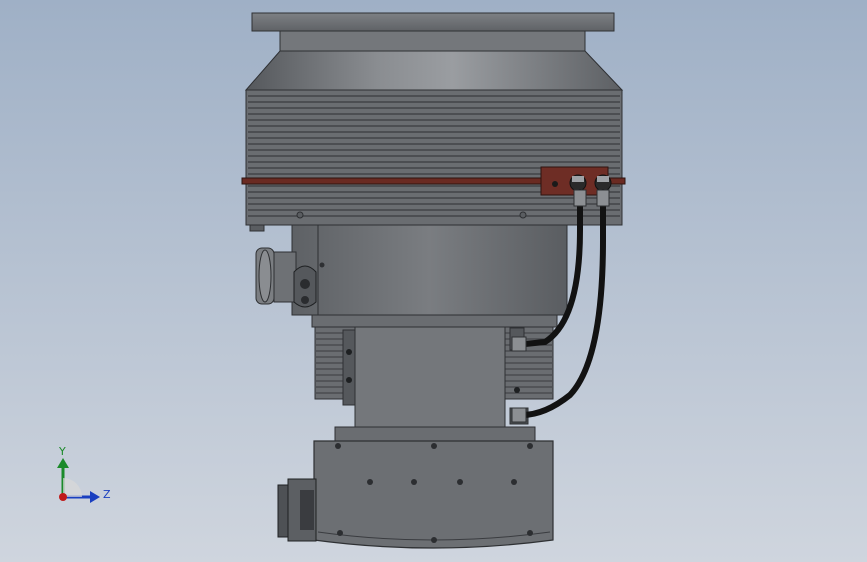 The image size is (867, 562). What do you see at coordinates (63, 497) in the screenshot?
I see `triad-origin` at bounding box center [63, 497].